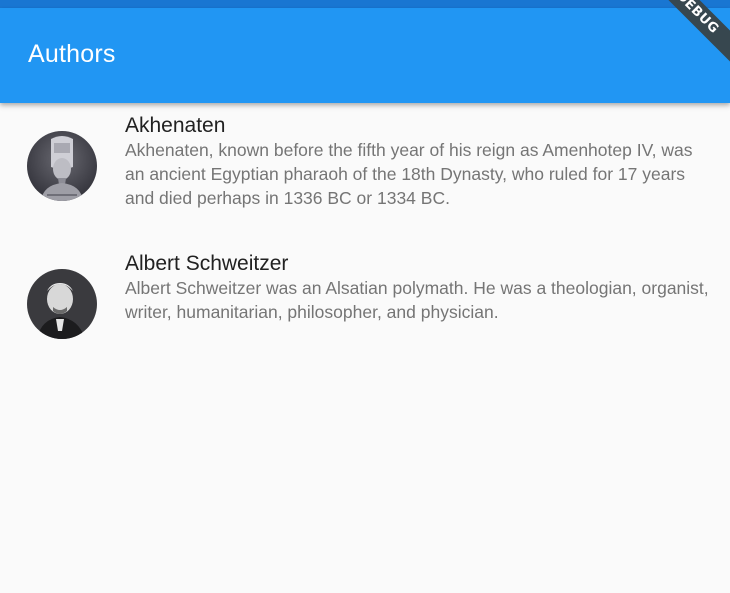 The image size is (730, 593). What do you see at coordinates (62, 304) in the screenshot?
I see `avatar-schweitzer-icon` at bounding box center [62, 304].